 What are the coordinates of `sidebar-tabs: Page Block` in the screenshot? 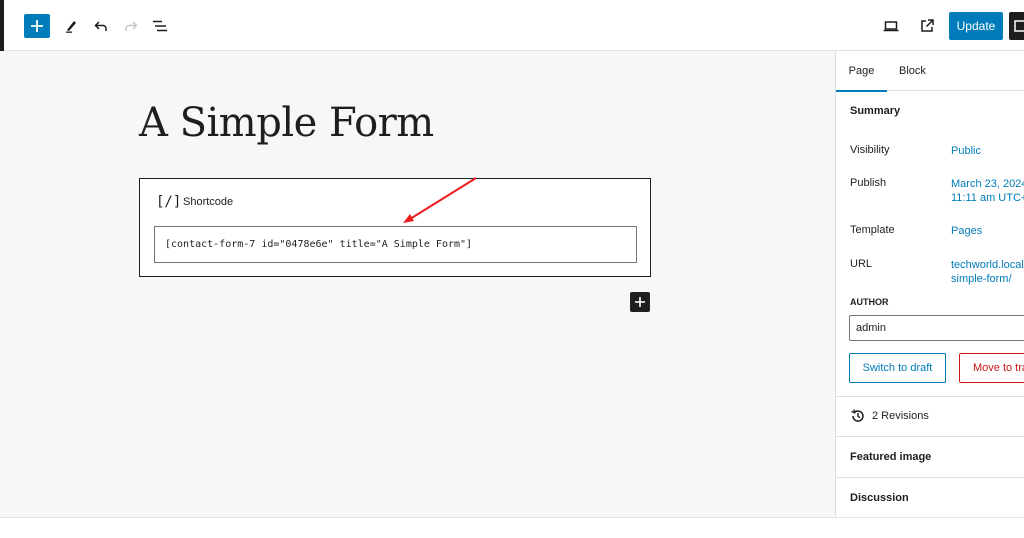 It's located at (930, 71).